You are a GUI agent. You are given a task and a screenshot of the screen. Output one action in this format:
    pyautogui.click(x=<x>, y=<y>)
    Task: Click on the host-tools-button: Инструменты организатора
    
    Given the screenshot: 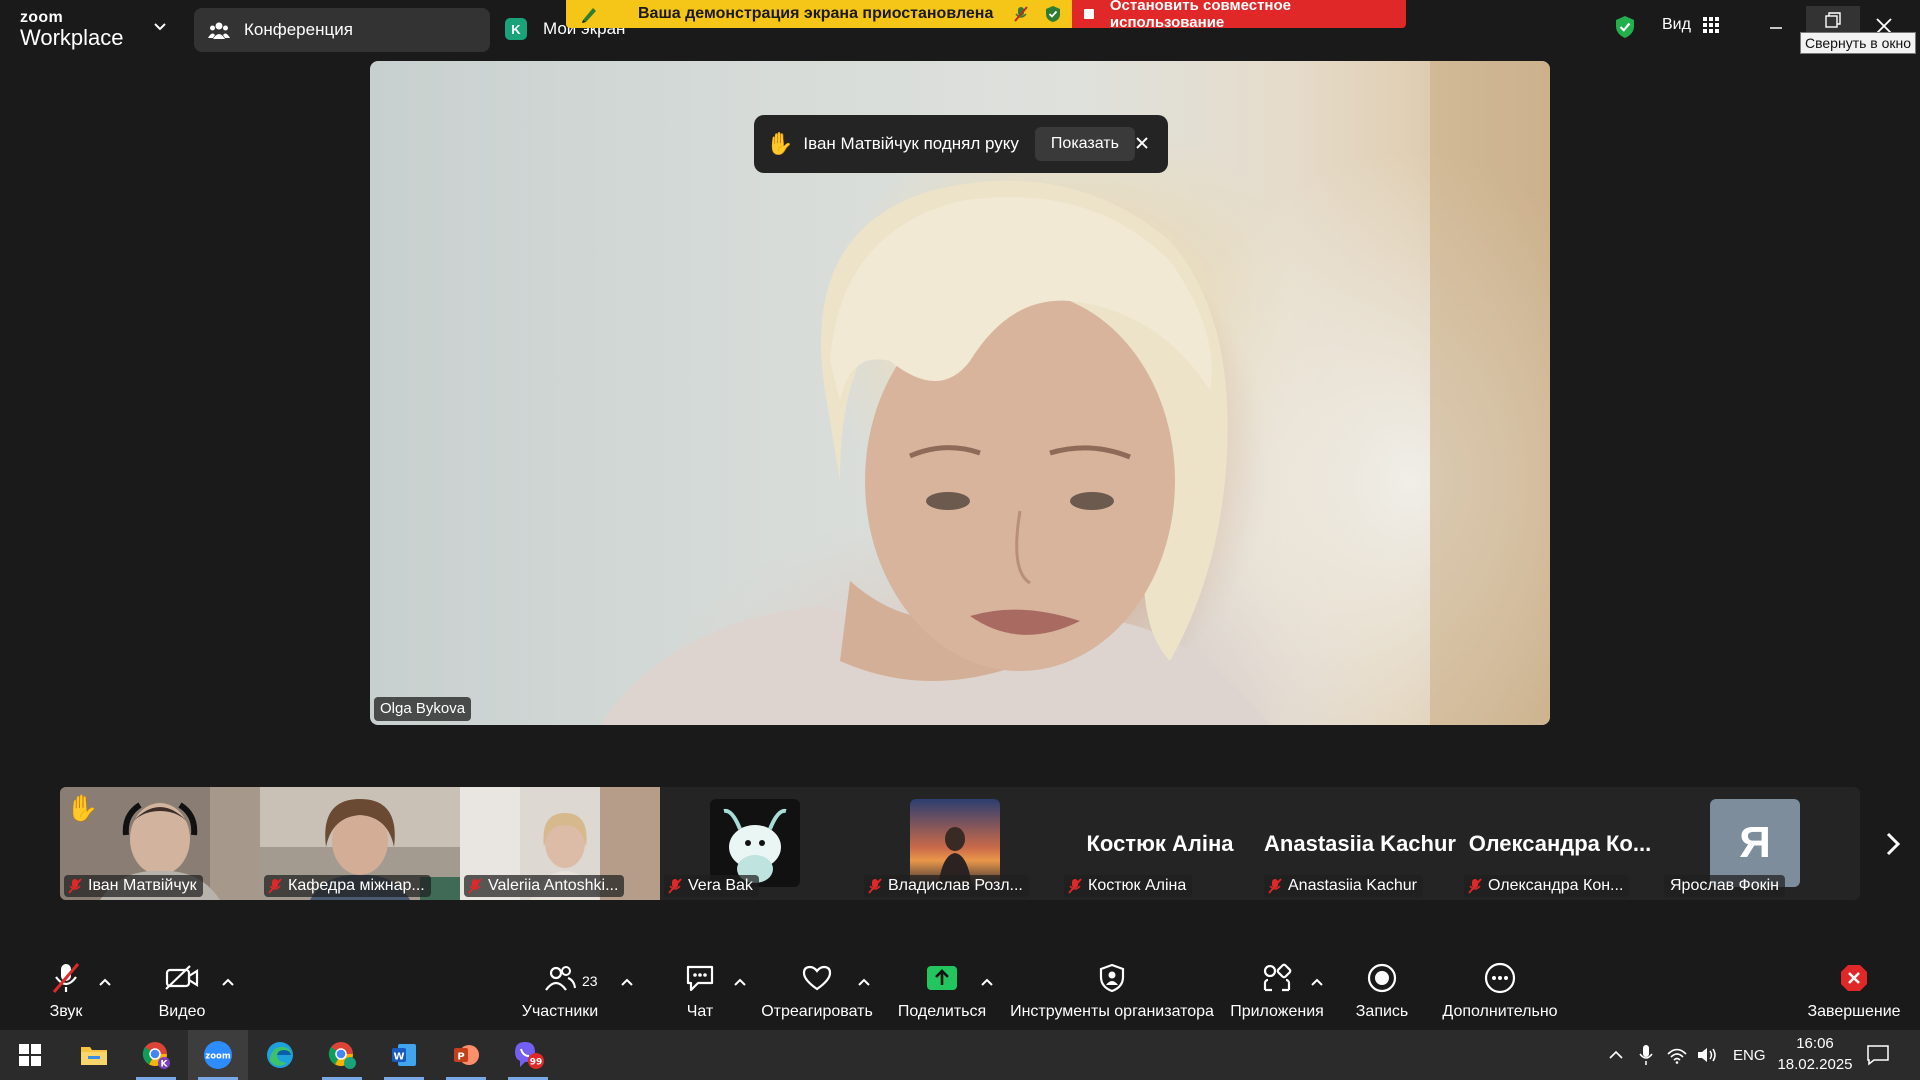 What is the action you would take?
    pyautogui.click(x=1112, y=992)
    